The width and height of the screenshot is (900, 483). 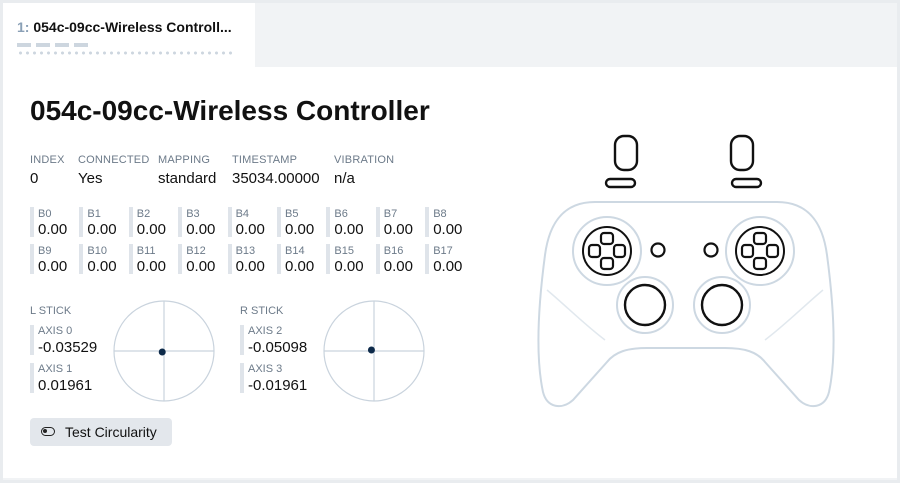 I want to click on button-label: B5, so click(x=292, y=214).